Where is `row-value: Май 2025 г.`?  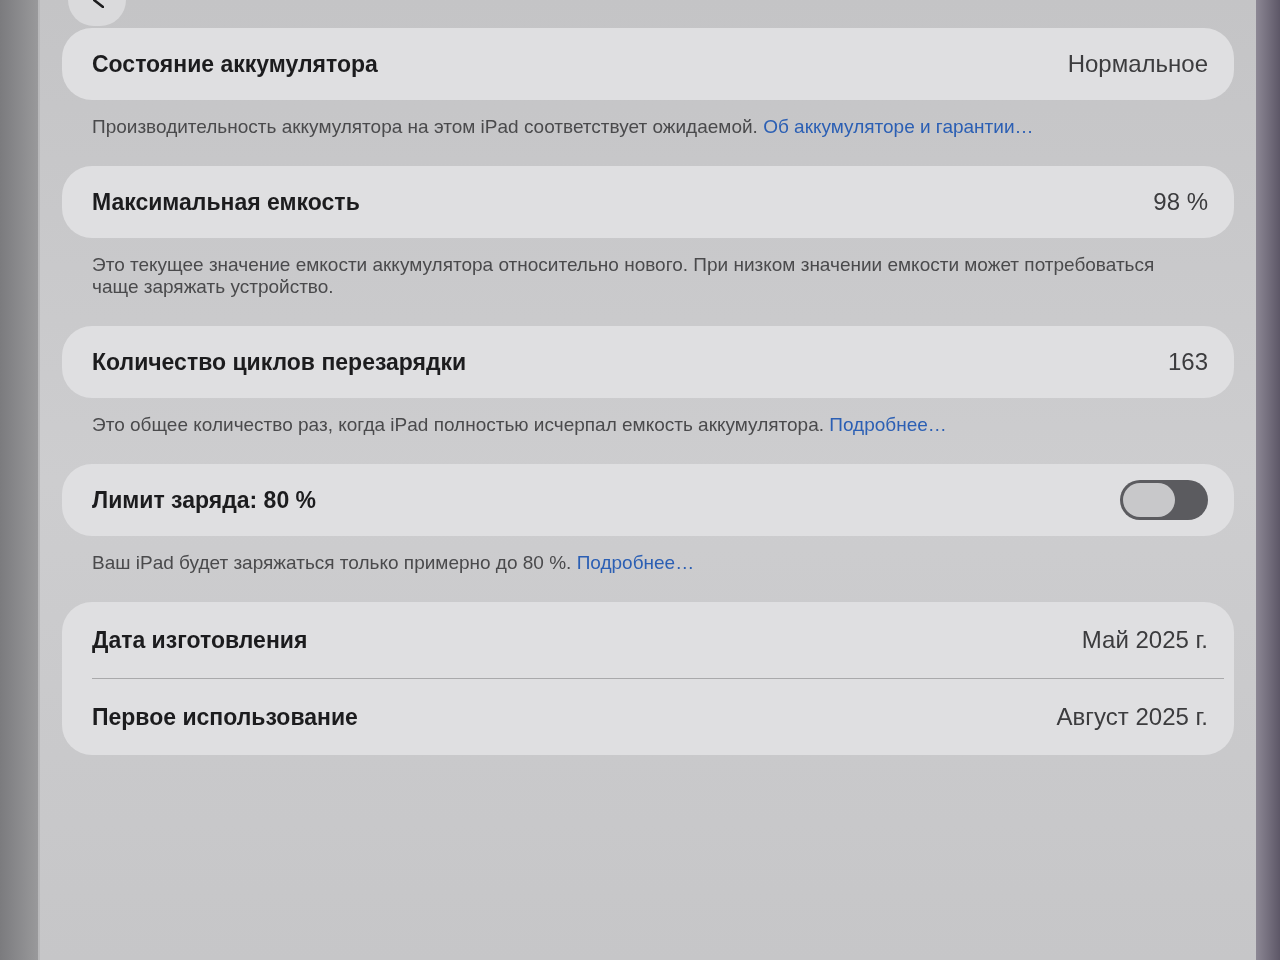
row-value: Май 2025 г. is located at coordinates (1144, 640).